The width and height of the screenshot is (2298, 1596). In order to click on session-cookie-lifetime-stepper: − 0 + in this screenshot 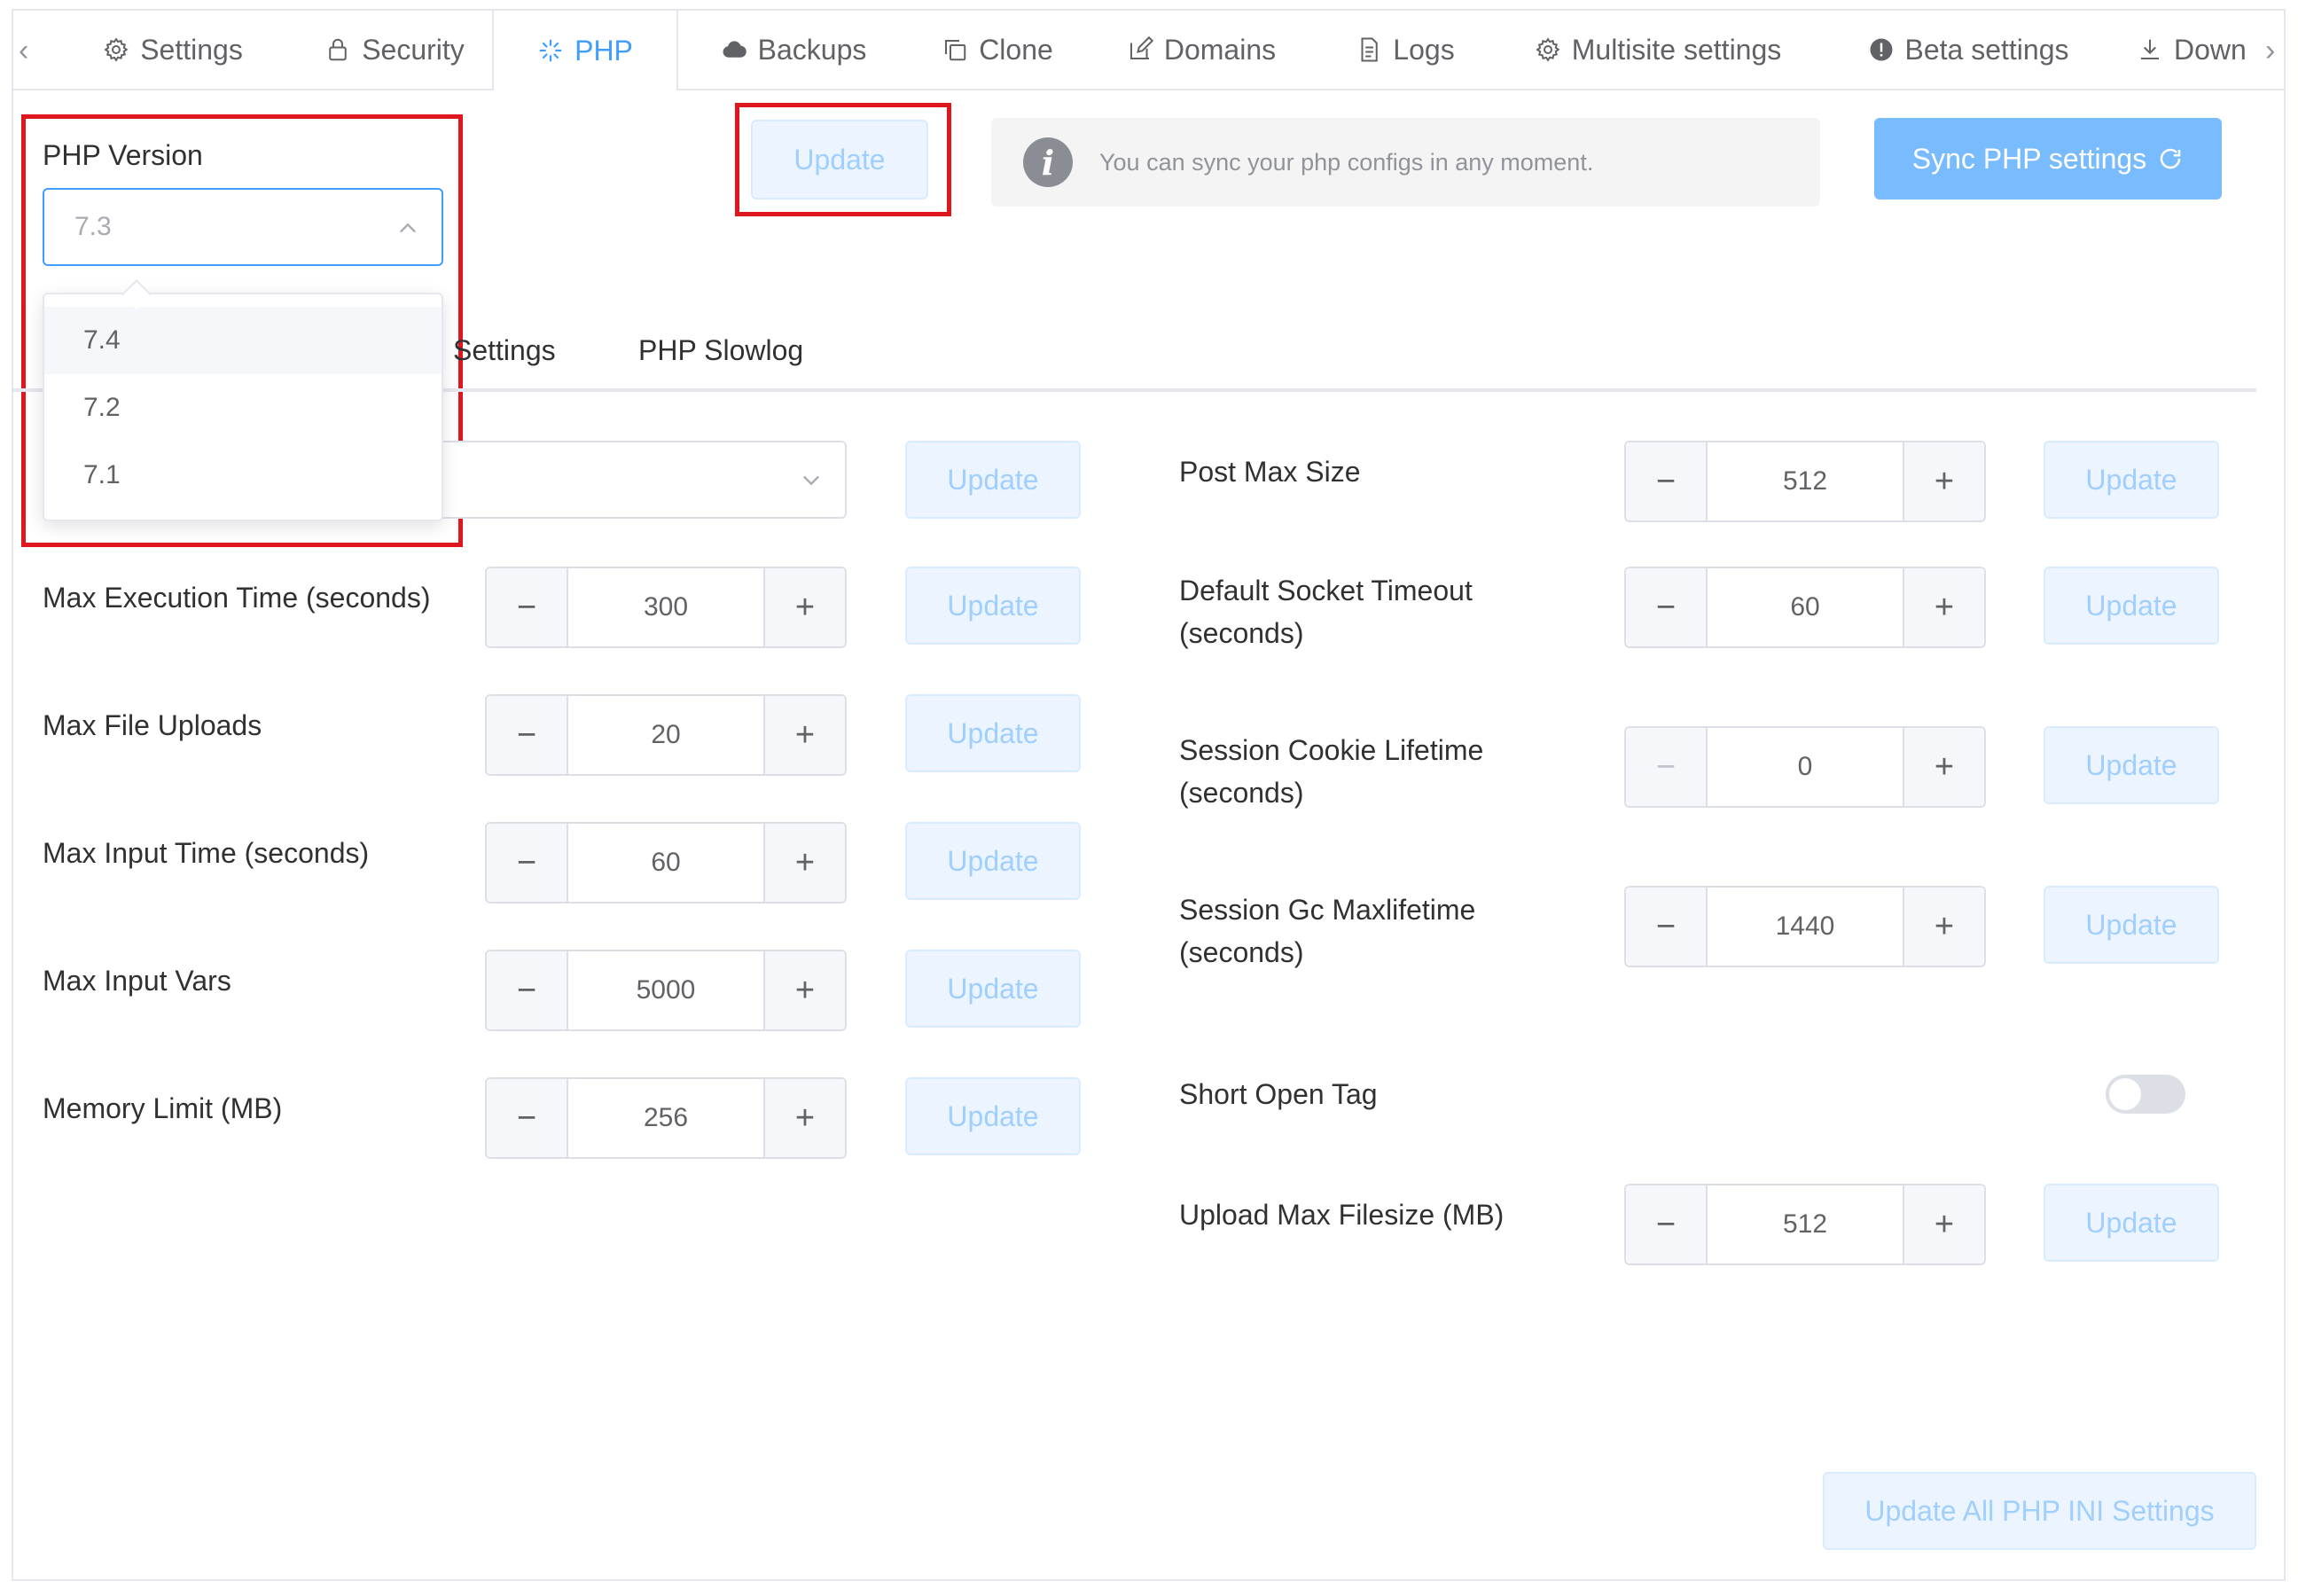, I will do `click(1805, 767)`.